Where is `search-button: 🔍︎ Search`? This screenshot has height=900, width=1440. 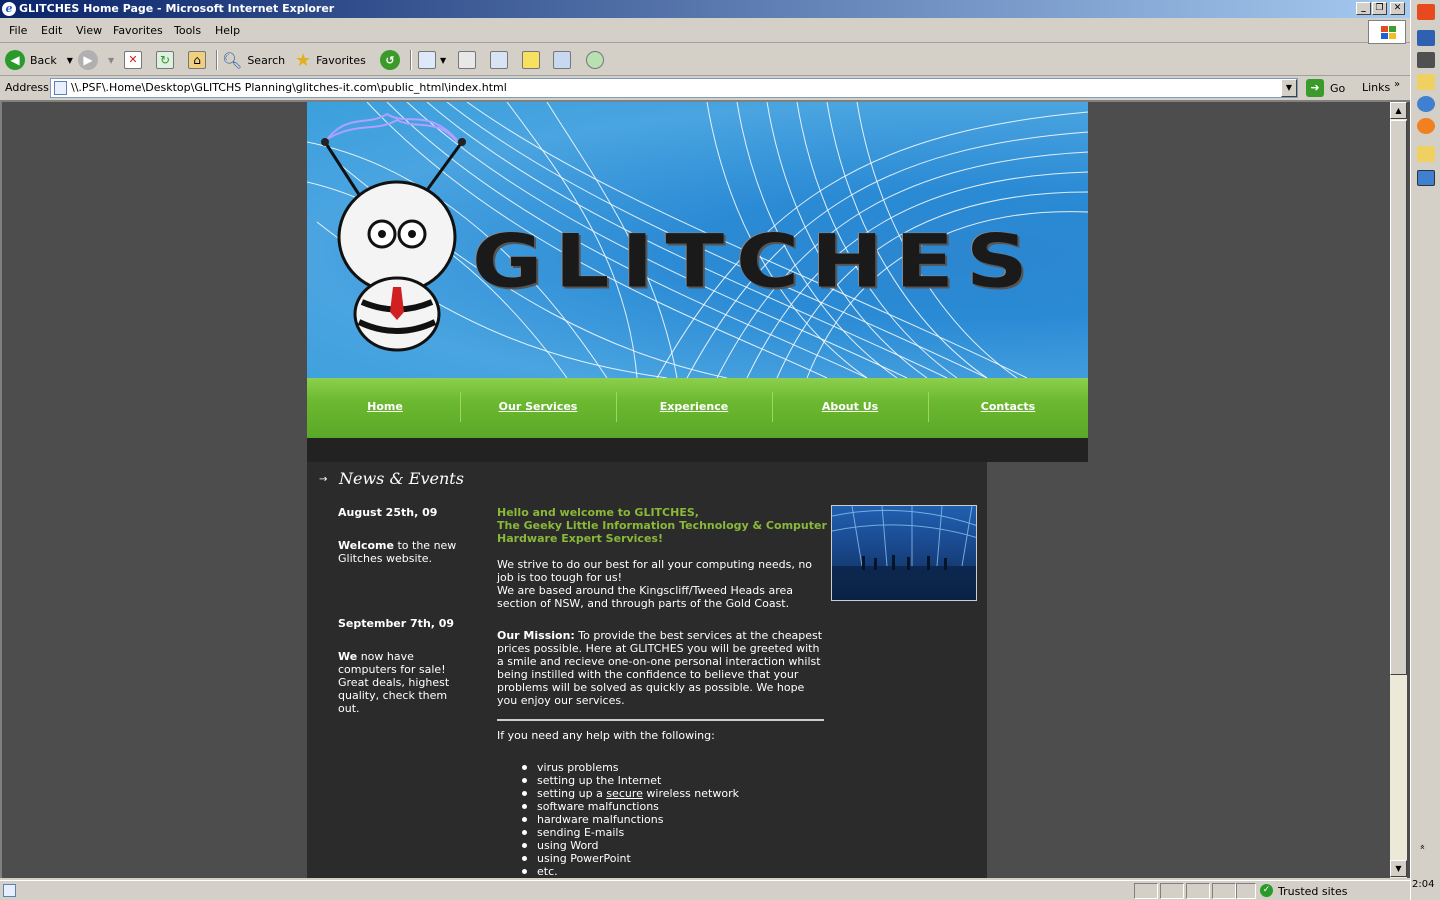
search-button: 🔍︎ Search is located at coordinates (253, 60).